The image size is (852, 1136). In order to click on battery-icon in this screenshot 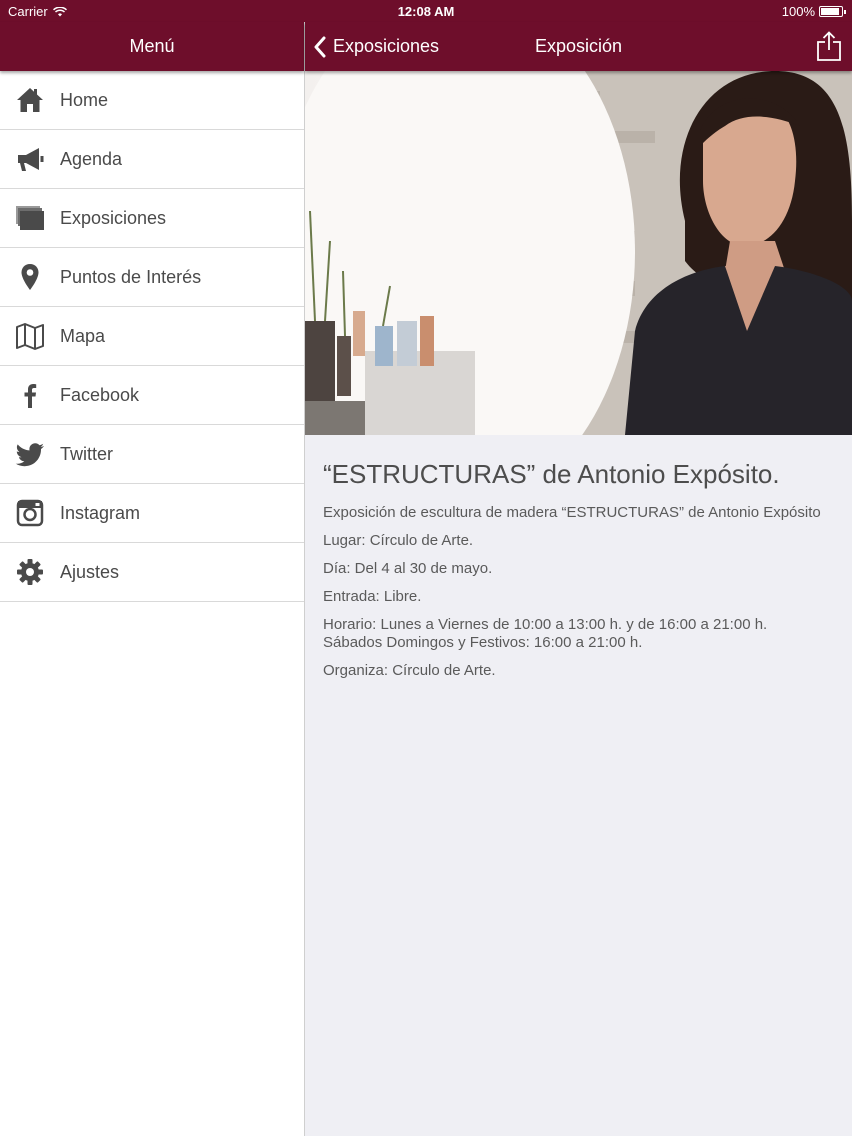, I will do `click(831, 11)`.